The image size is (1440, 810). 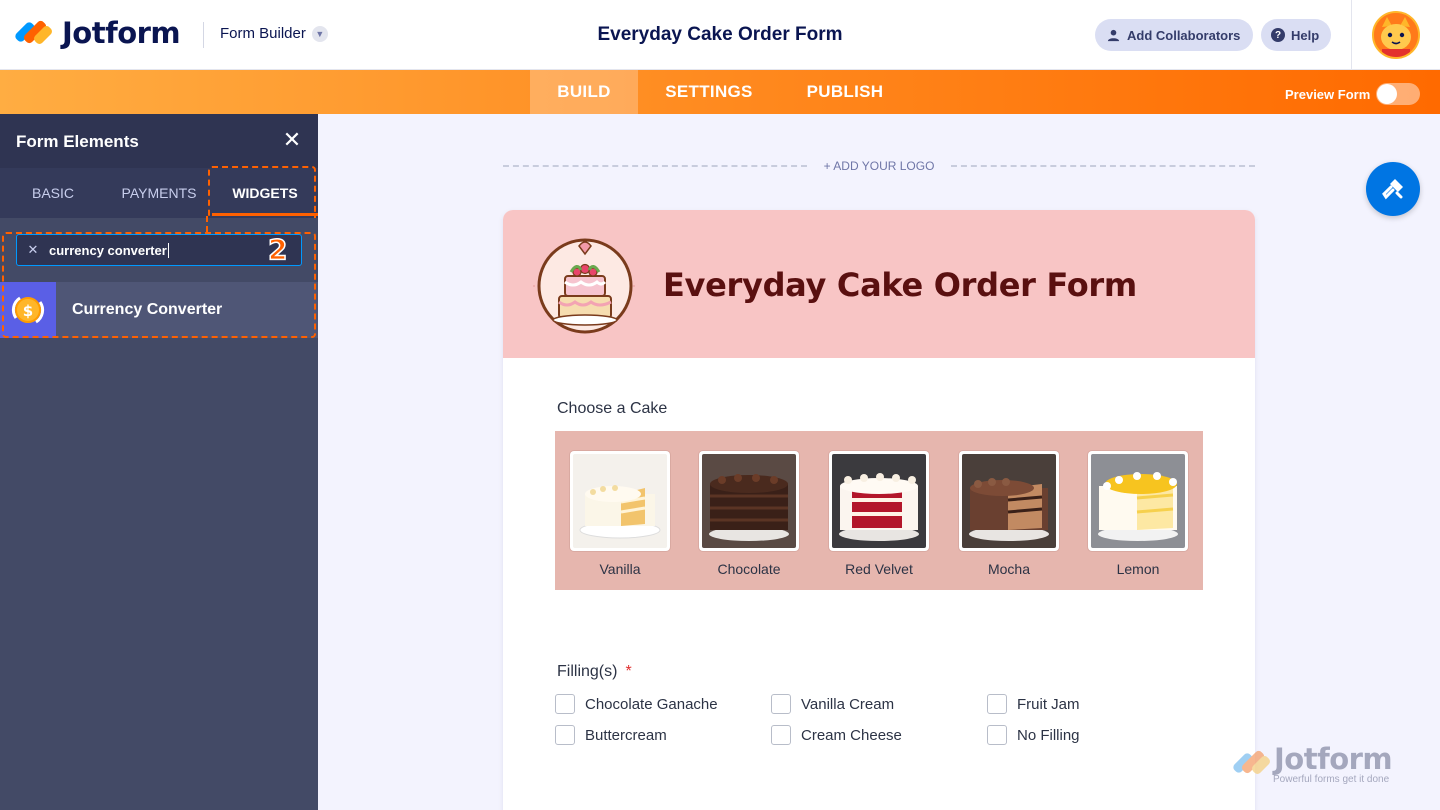 What do you see at coordinates (1009, 569) in the screenshot?
I see `cake-option-label: Mocha` at bounding box center [1009, 569].